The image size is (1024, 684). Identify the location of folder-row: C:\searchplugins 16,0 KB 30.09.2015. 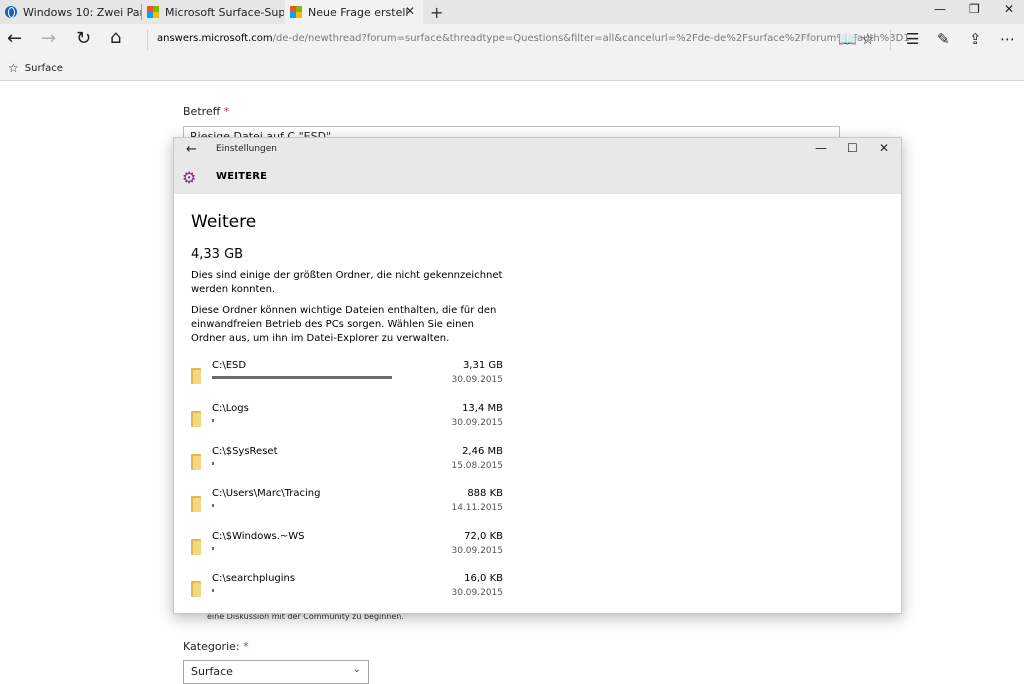
(347, 592).